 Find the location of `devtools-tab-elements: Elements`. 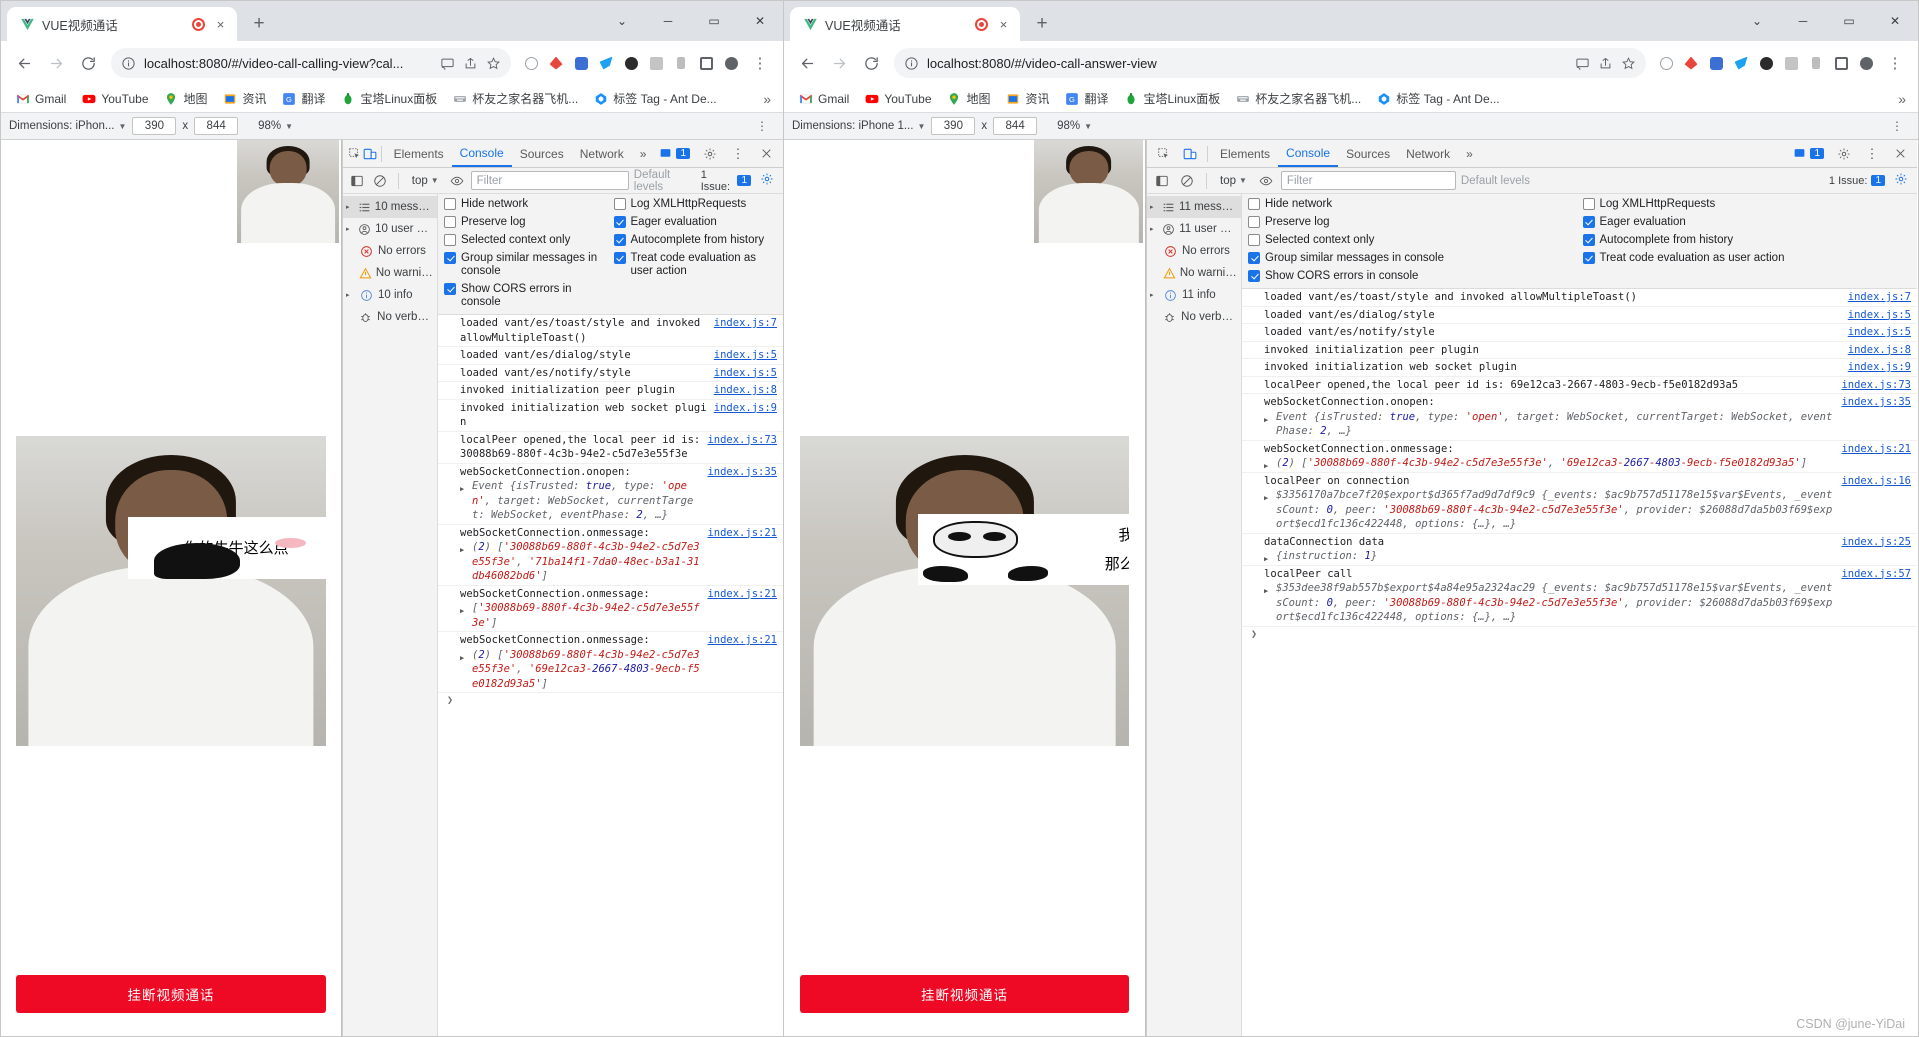

devtools-tab-elements: Elements is located at coordinates (1245, 153).